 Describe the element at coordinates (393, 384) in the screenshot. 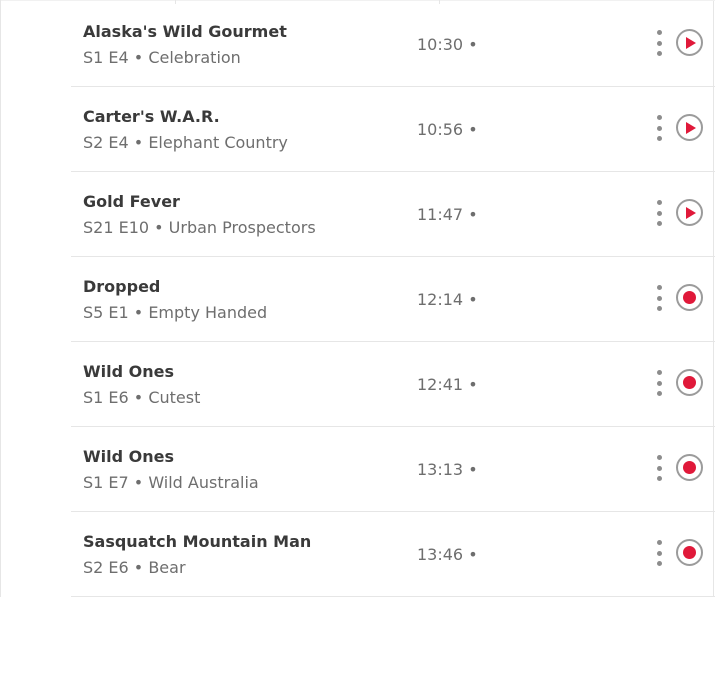

I see `schedule-row: Wild Ones S1 E6 • Cutest 12:41 •` at that location.